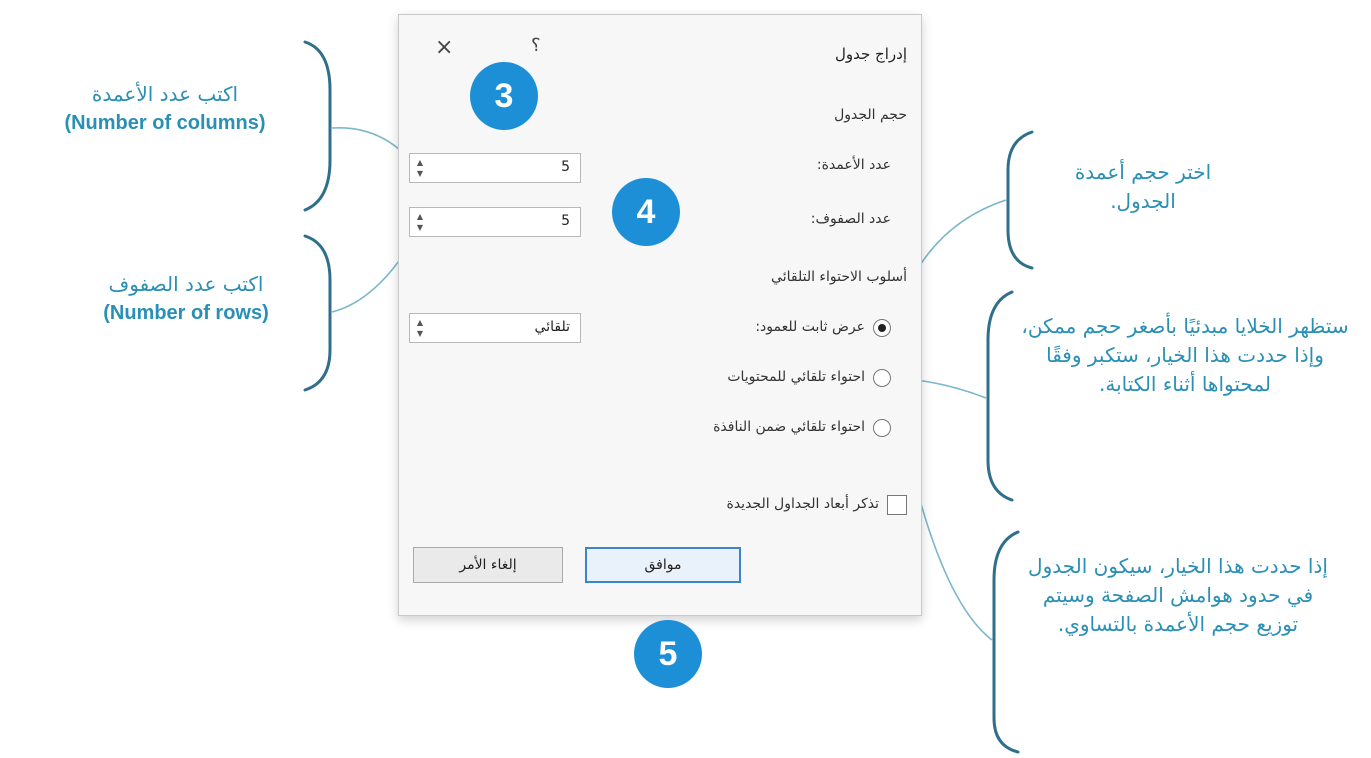 The image size is (1371, 758). I want to click on columns-value: 5, so click(565, 167).